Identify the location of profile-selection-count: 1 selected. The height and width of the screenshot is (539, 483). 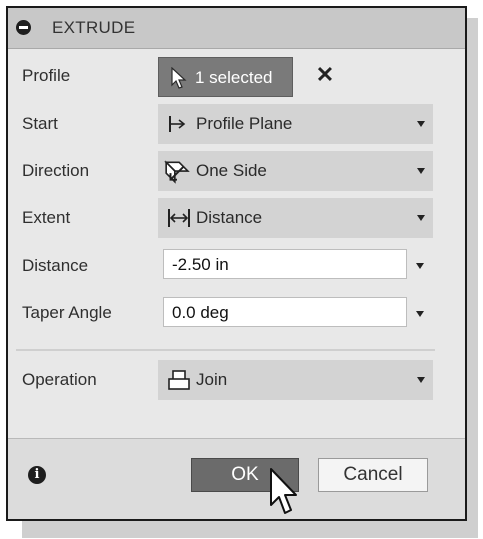
(234, 77).